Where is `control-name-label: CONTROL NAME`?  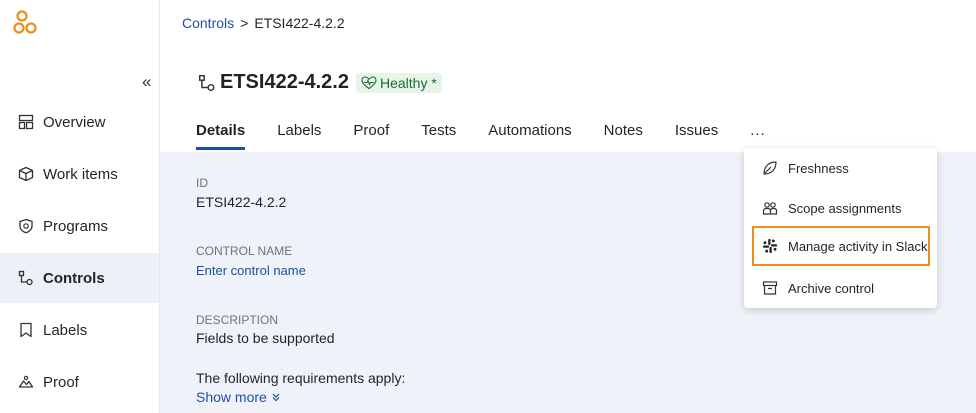
control-name-label: CONTROL NAME is located at coordinates (244, 251).